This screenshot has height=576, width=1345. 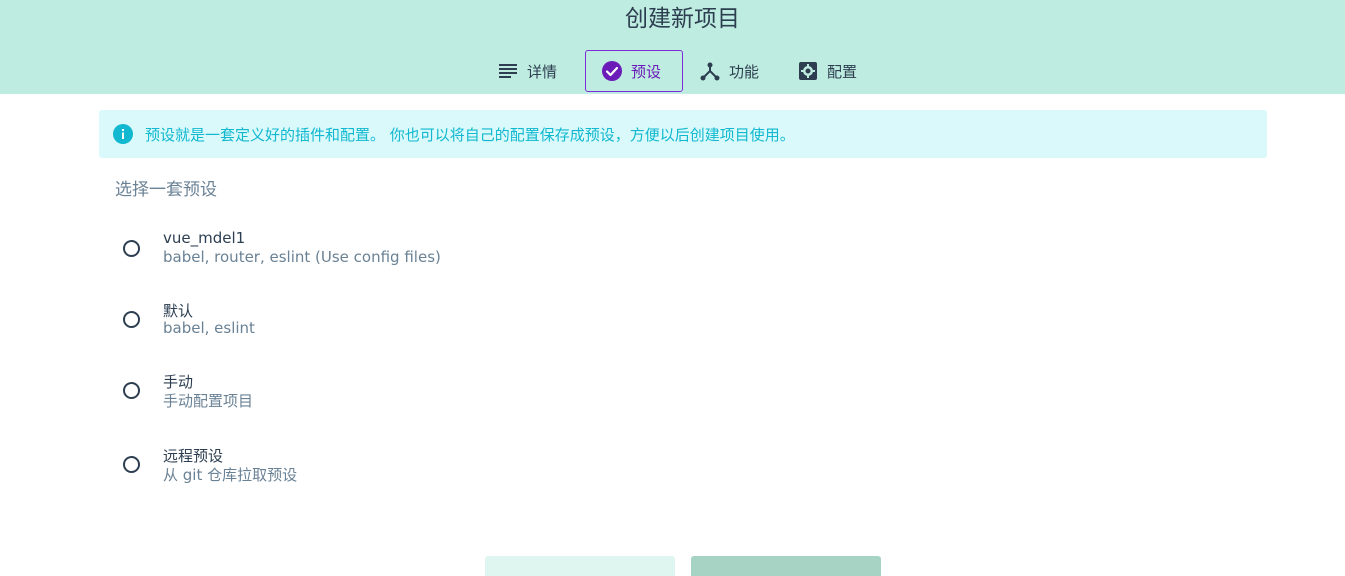 What do you see at coordinates (808, 71) in the screenshot?
I see `settings-icon` at bounding box center [808, 71].